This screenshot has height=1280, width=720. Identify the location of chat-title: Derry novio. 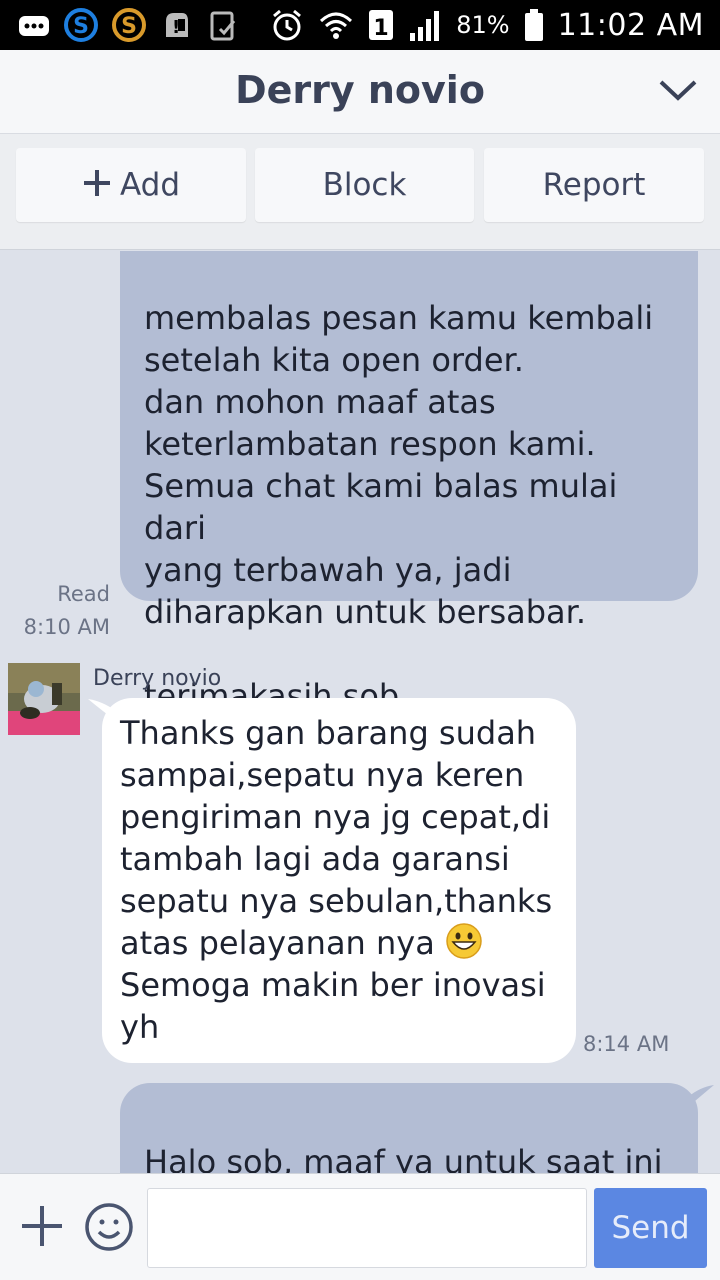
(360, 90).